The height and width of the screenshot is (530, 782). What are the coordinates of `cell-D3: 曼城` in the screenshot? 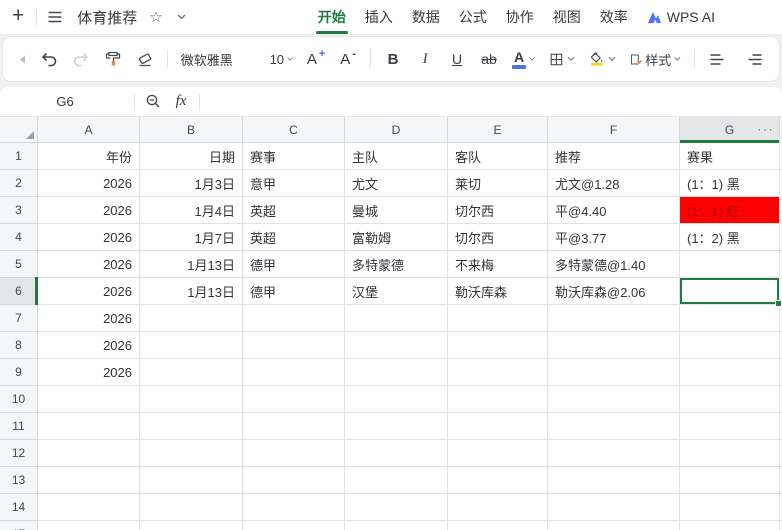 It's located at (396, 210).